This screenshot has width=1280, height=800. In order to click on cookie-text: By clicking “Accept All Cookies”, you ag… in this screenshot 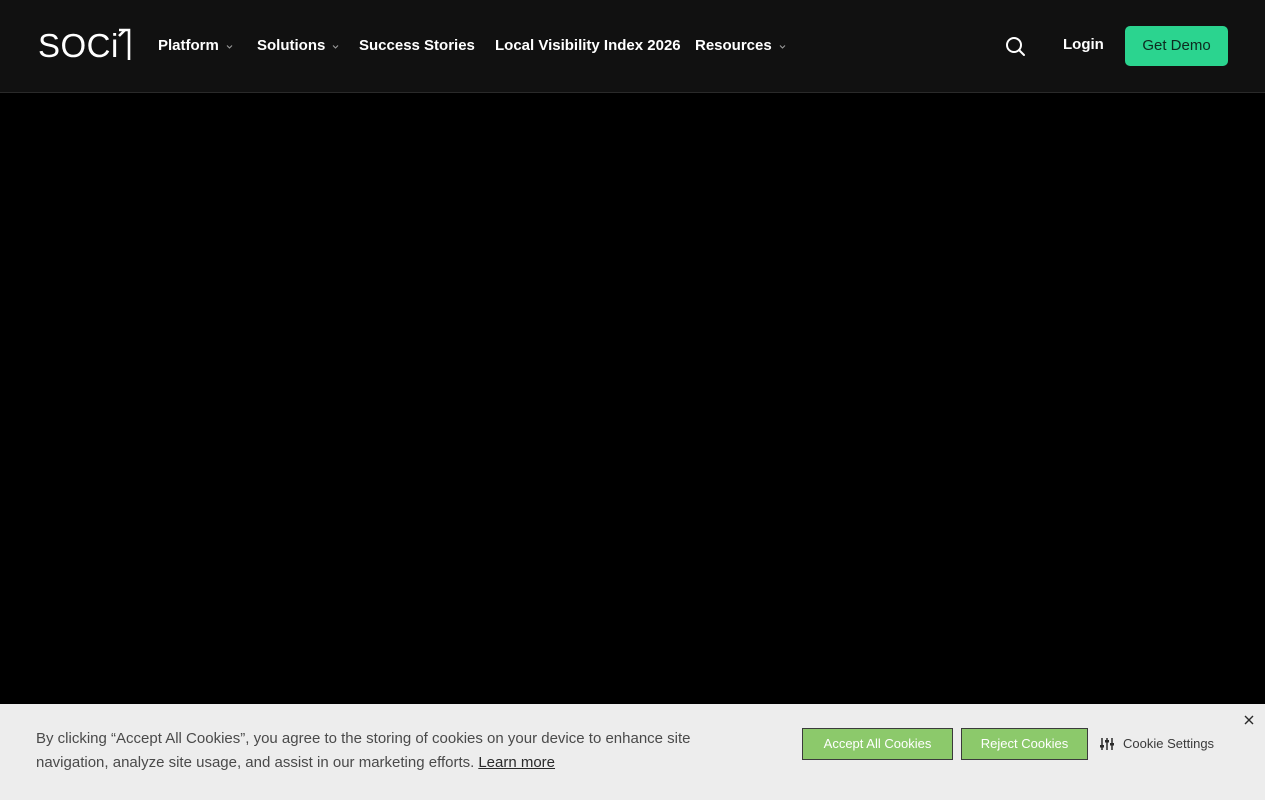, I will do `click(363, 750)`.